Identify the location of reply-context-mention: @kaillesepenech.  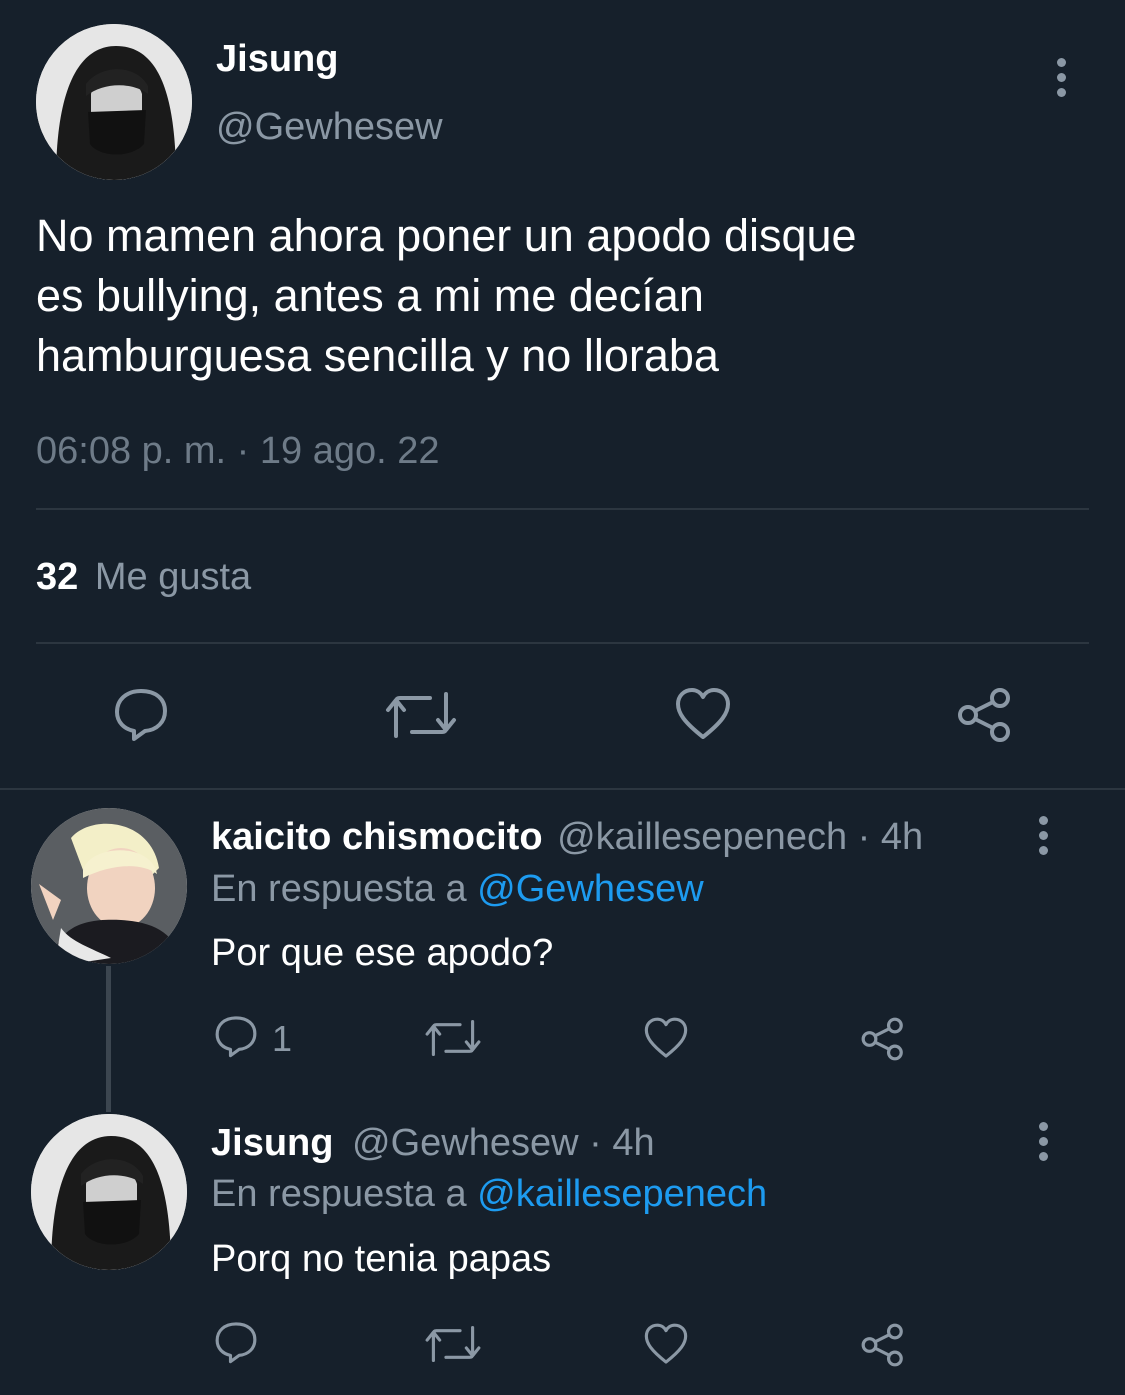
(622, 1194).